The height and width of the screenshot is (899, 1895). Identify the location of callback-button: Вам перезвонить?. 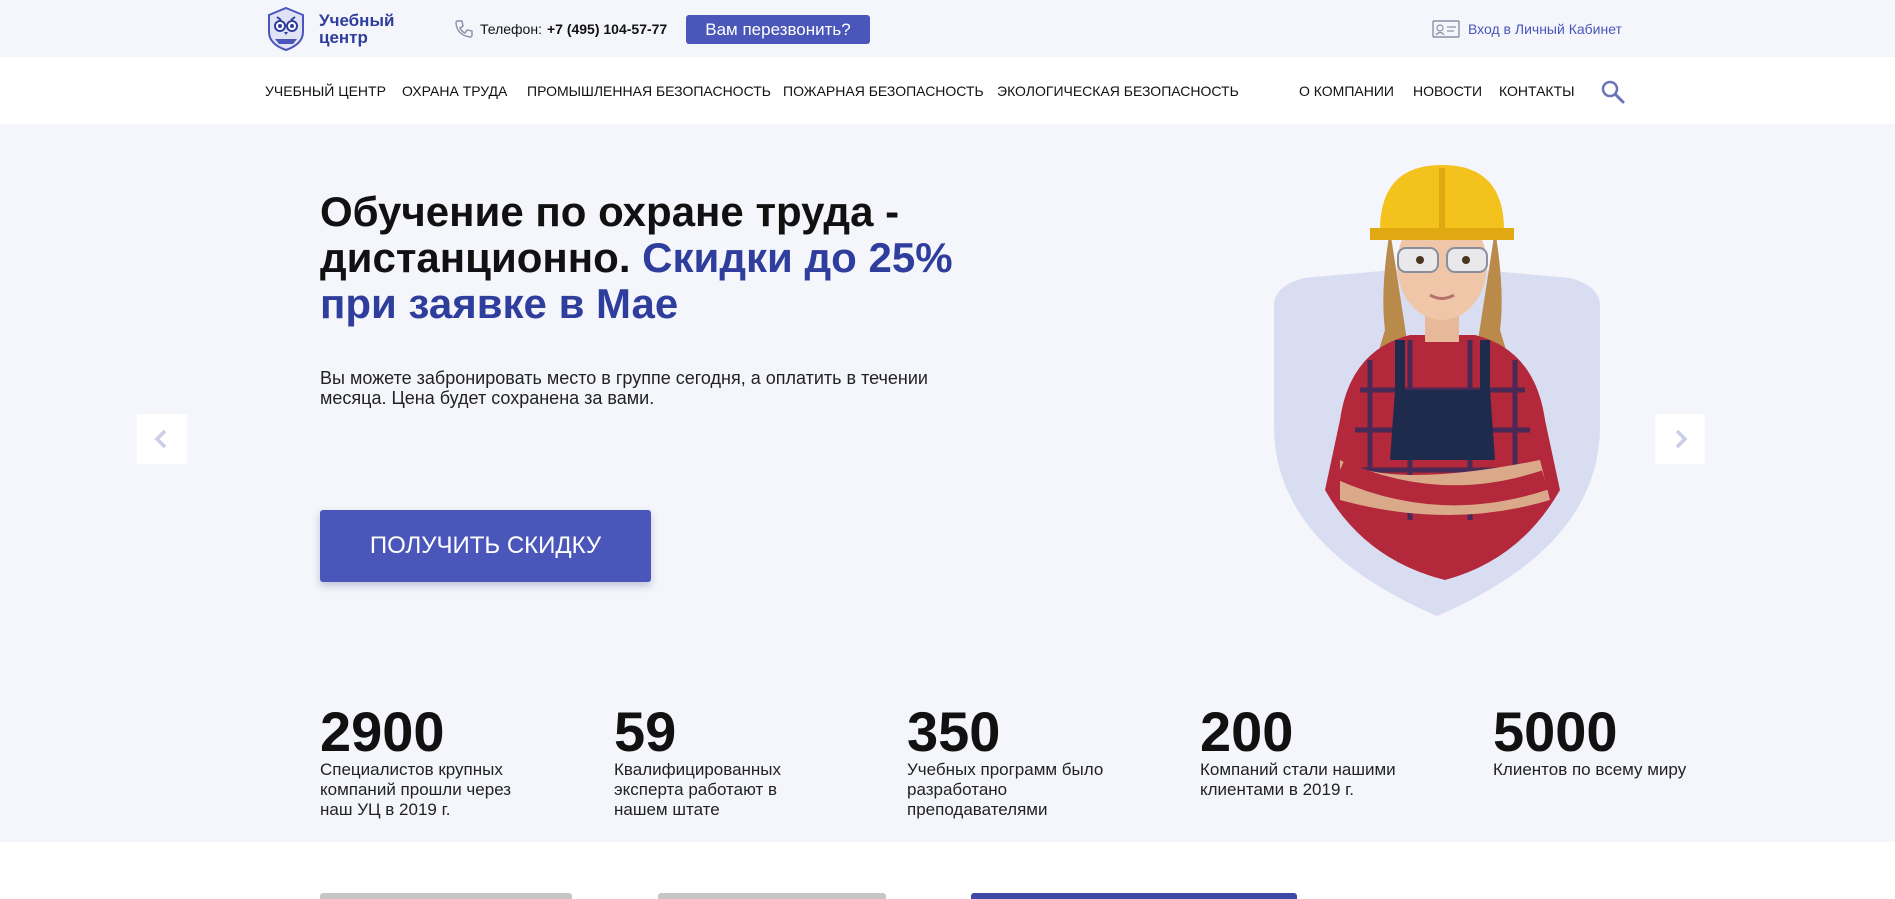
(778, 29).